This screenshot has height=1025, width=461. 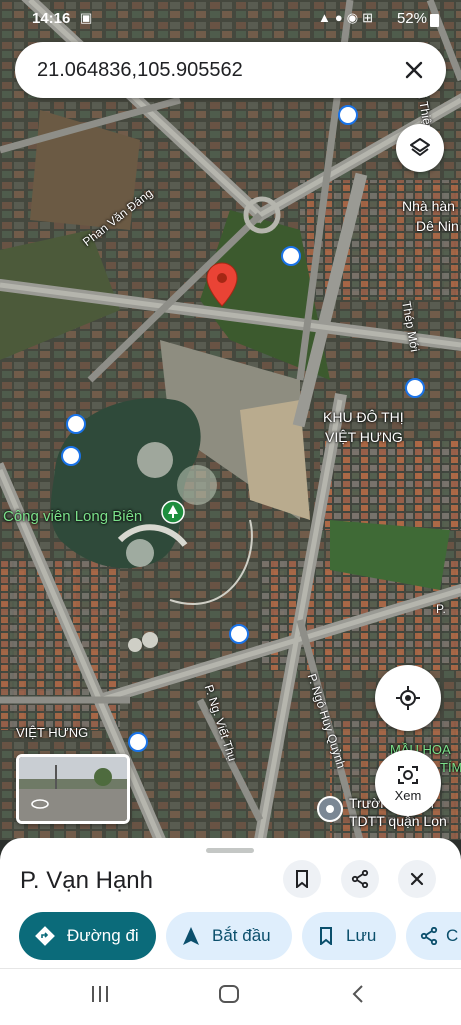 I want to click on share-button: C, so click(x=433, y=936).